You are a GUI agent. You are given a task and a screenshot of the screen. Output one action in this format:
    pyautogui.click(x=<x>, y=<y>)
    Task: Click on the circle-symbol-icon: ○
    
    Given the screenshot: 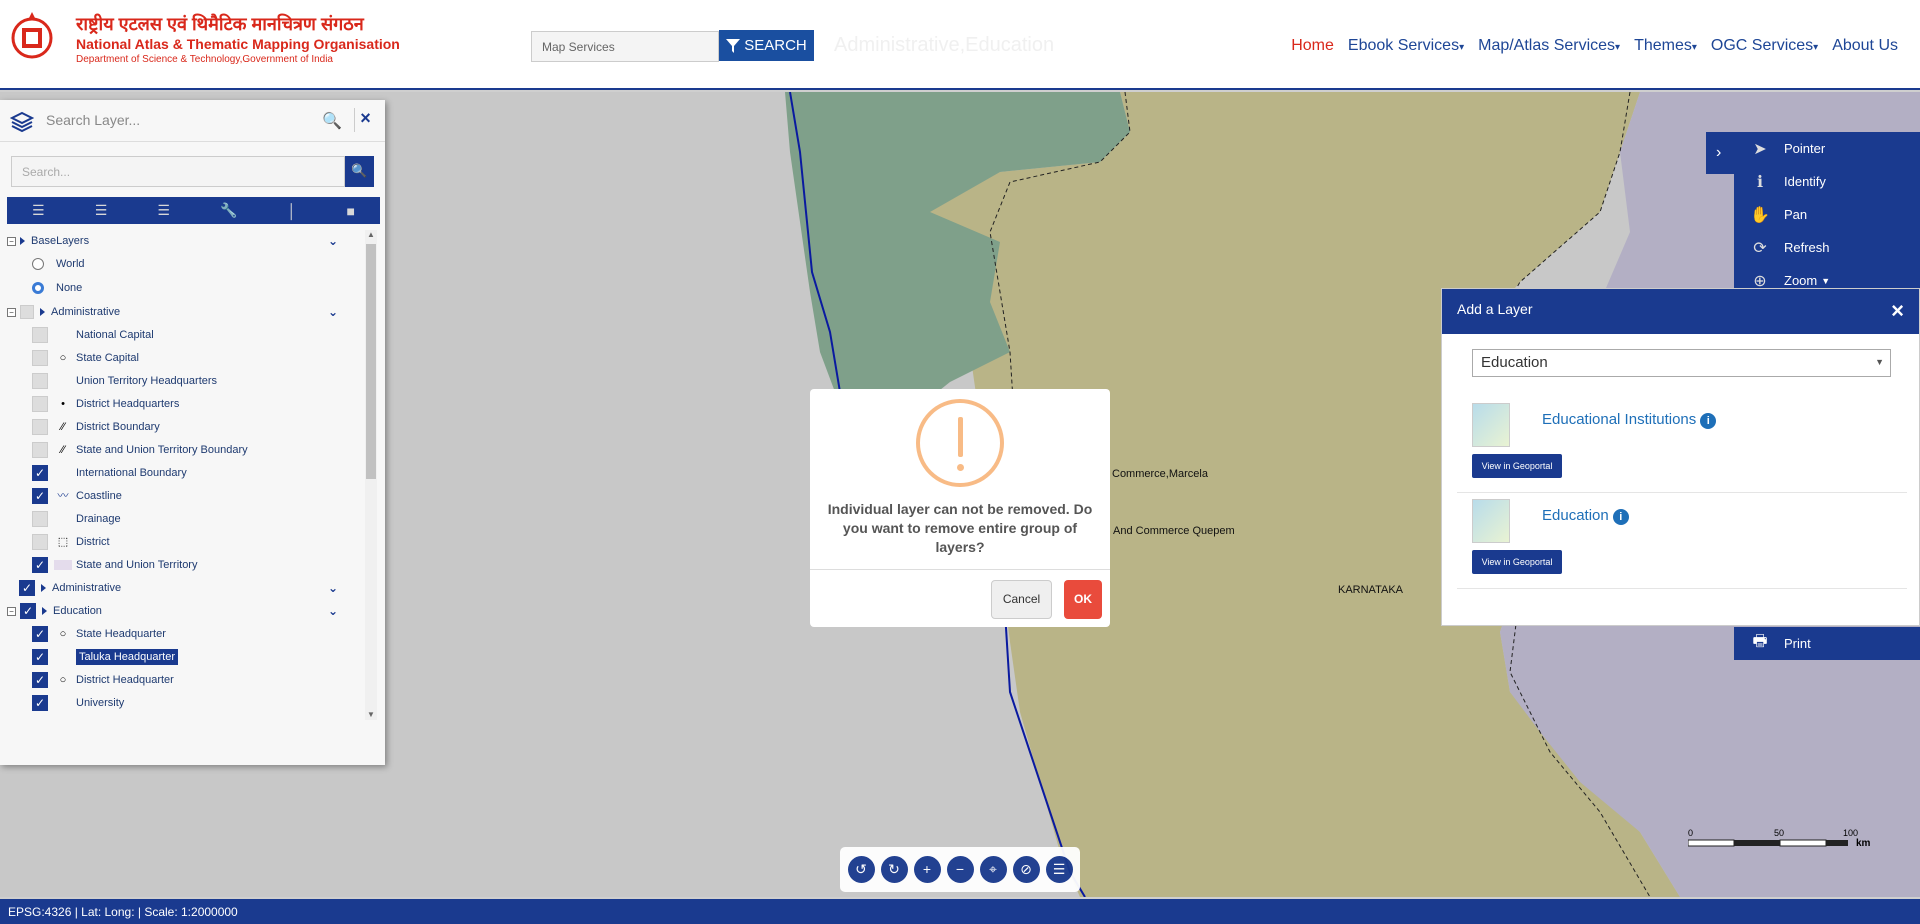 What is the action you would take?
    pyautogui.click(x=63, y=680)
    